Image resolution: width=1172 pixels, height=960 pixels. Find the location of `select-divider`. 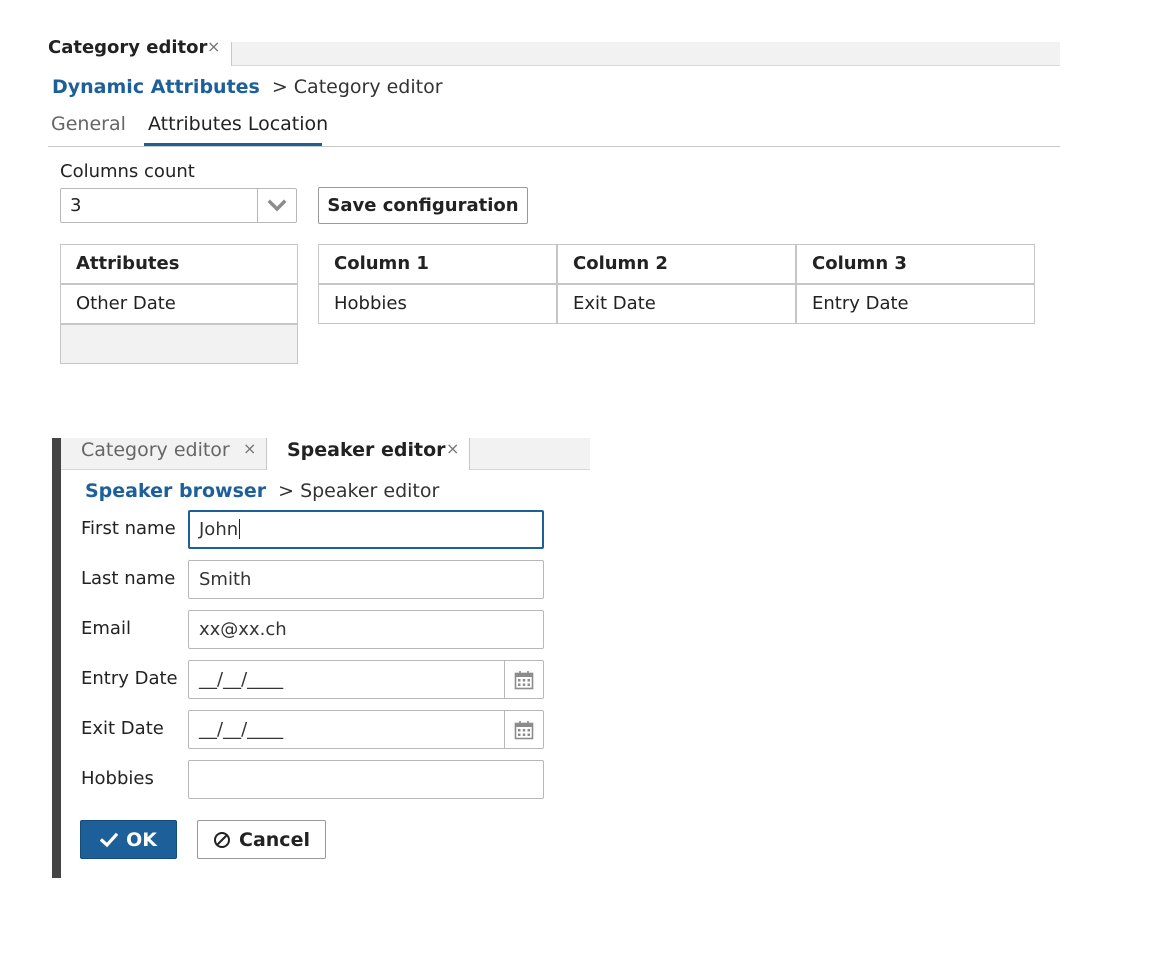

select-divider is located at coordinates (257, 205).